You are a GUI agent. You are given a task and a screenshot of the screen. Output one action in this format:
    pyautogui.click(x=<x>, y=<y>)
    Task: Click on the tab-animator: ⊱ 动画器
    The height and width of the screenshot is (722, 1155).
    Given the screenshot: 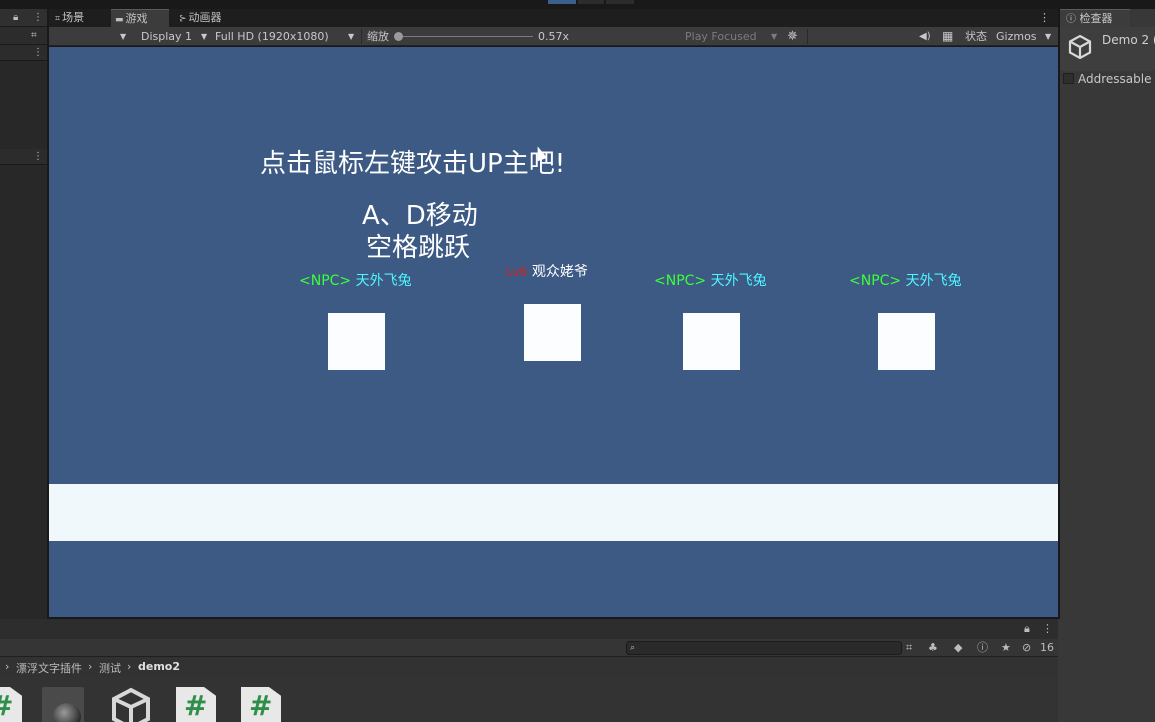 What is the action you would take?
    pyautogui.click(x=208, y=18)
    